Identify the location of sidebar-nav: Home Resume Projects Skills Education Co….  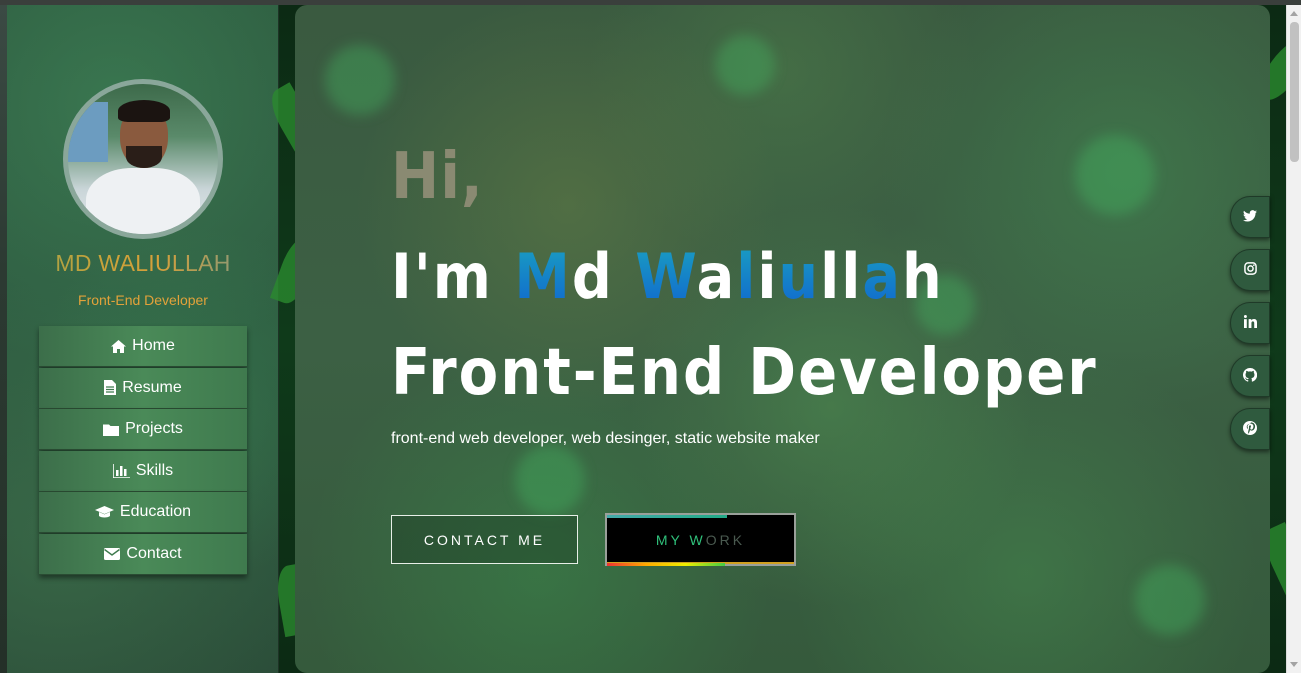
(143, 451).